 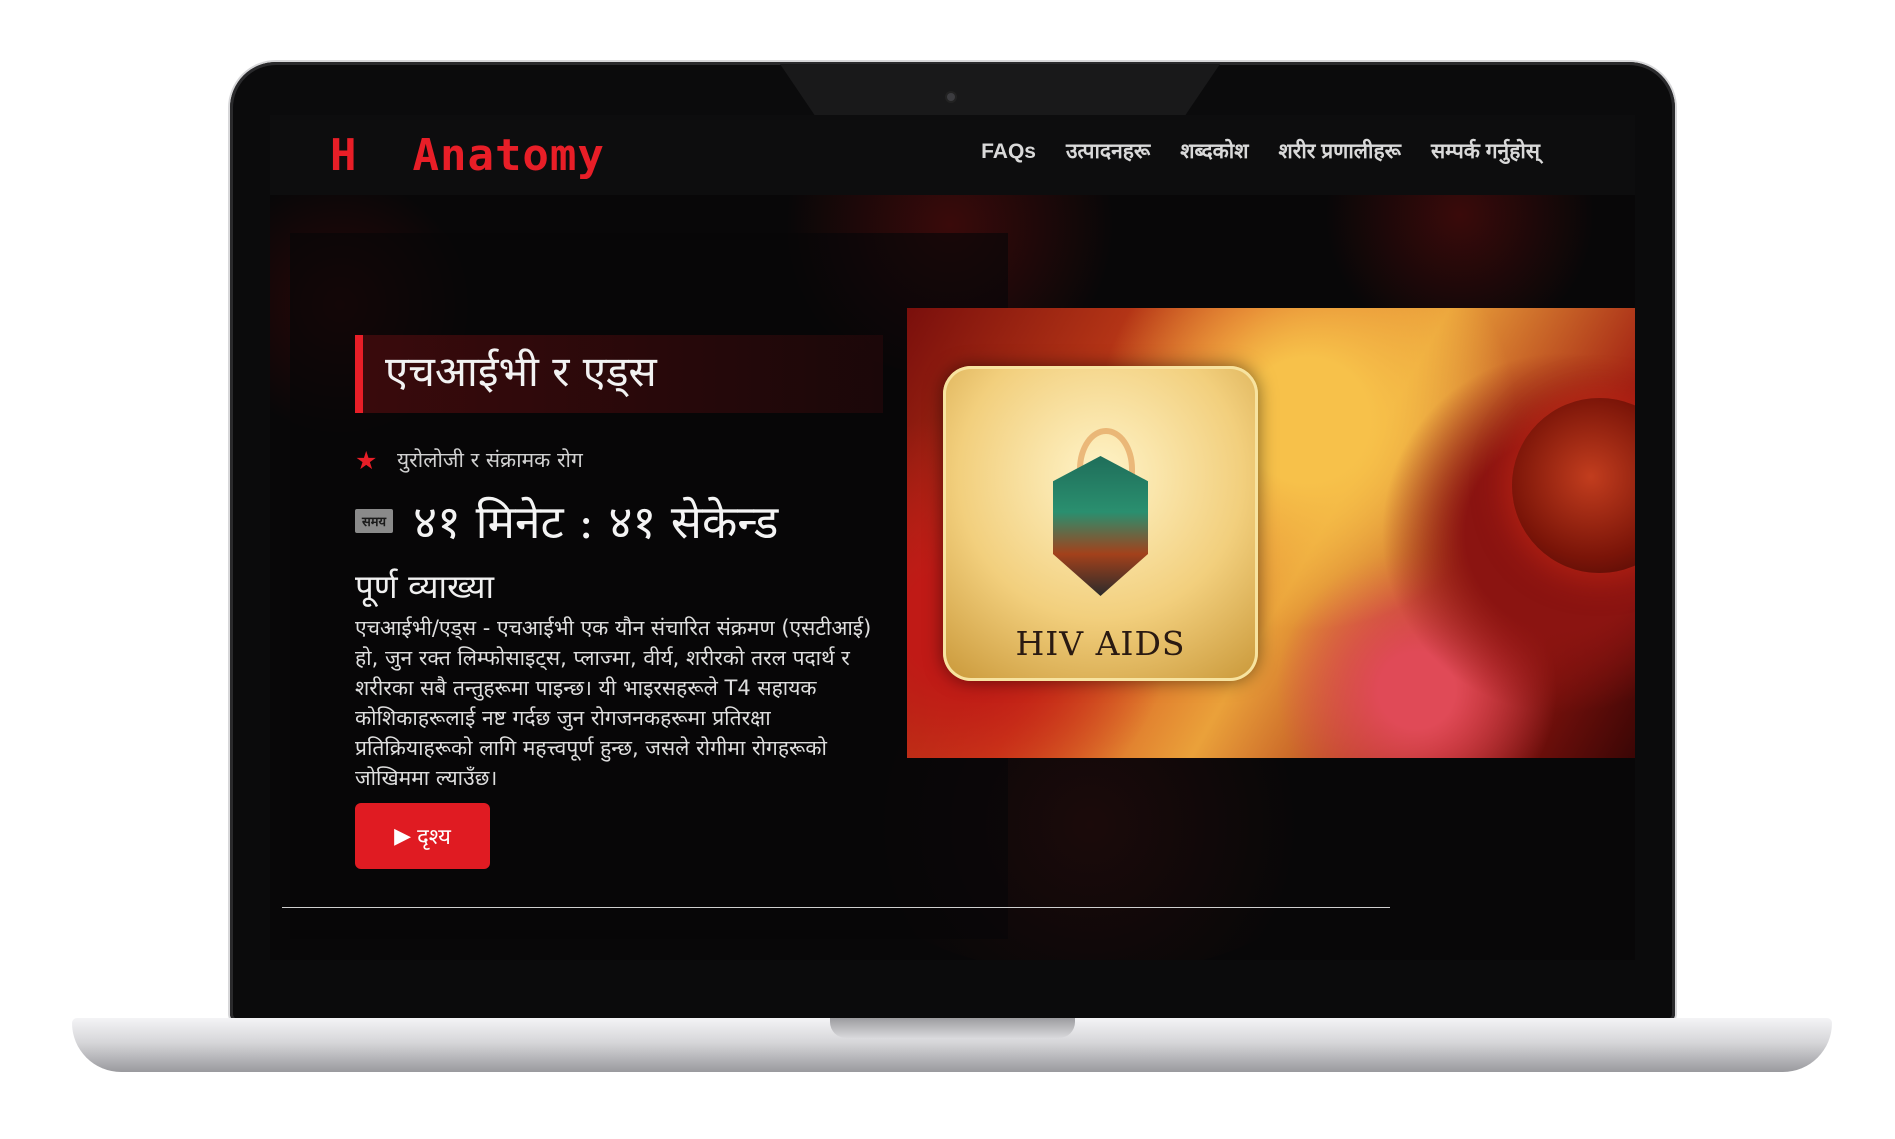 What do you see at coordinates (952, 1028) in the screenshot?
I see `laptop-base-groove` at bounding box center [952, 1028].